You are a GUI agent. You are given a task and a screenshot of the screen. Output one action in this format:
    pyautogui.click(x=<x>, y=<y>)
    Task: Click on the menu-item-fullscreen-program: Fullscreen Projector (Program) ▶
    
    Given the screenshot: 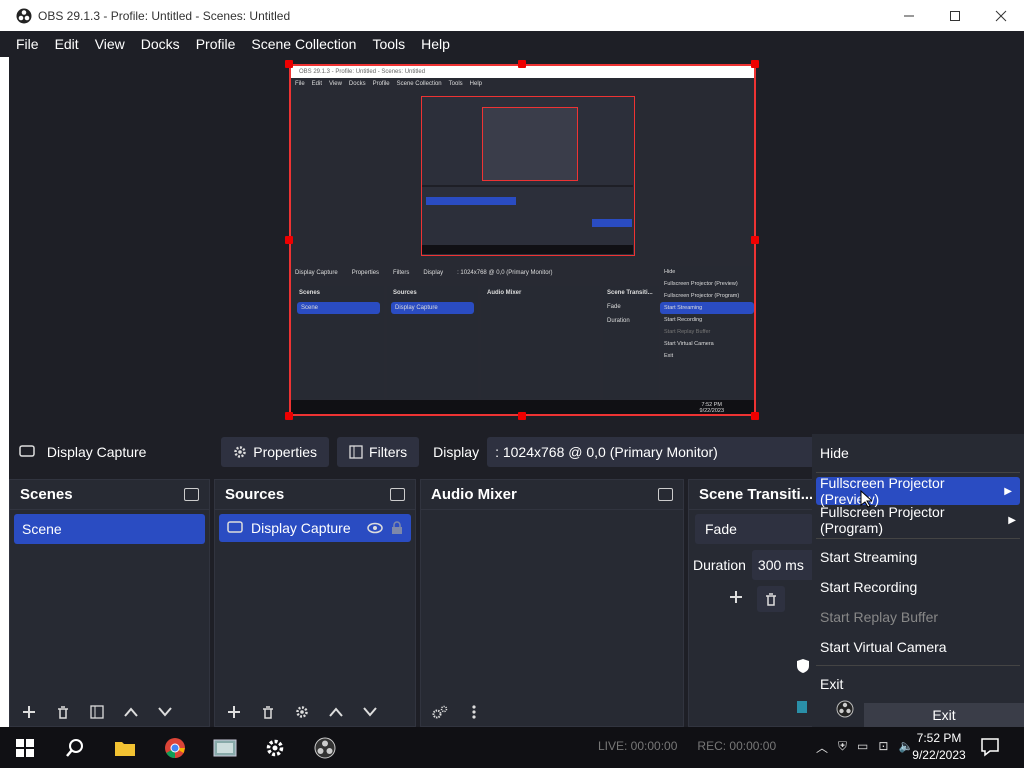 What is the action you would take?
    pyautogui.click(x=918, y=520)
    